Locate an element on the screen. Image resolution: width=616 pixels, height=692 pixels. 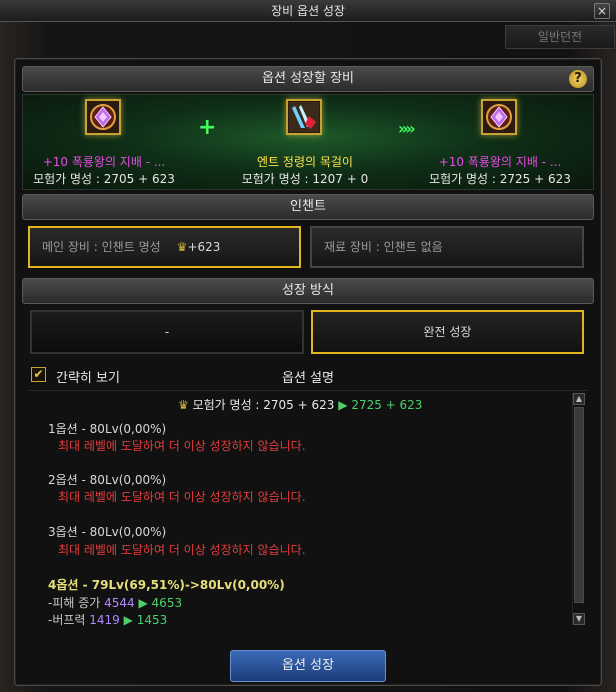
main-item-slot is located at coordinates (103, 117).